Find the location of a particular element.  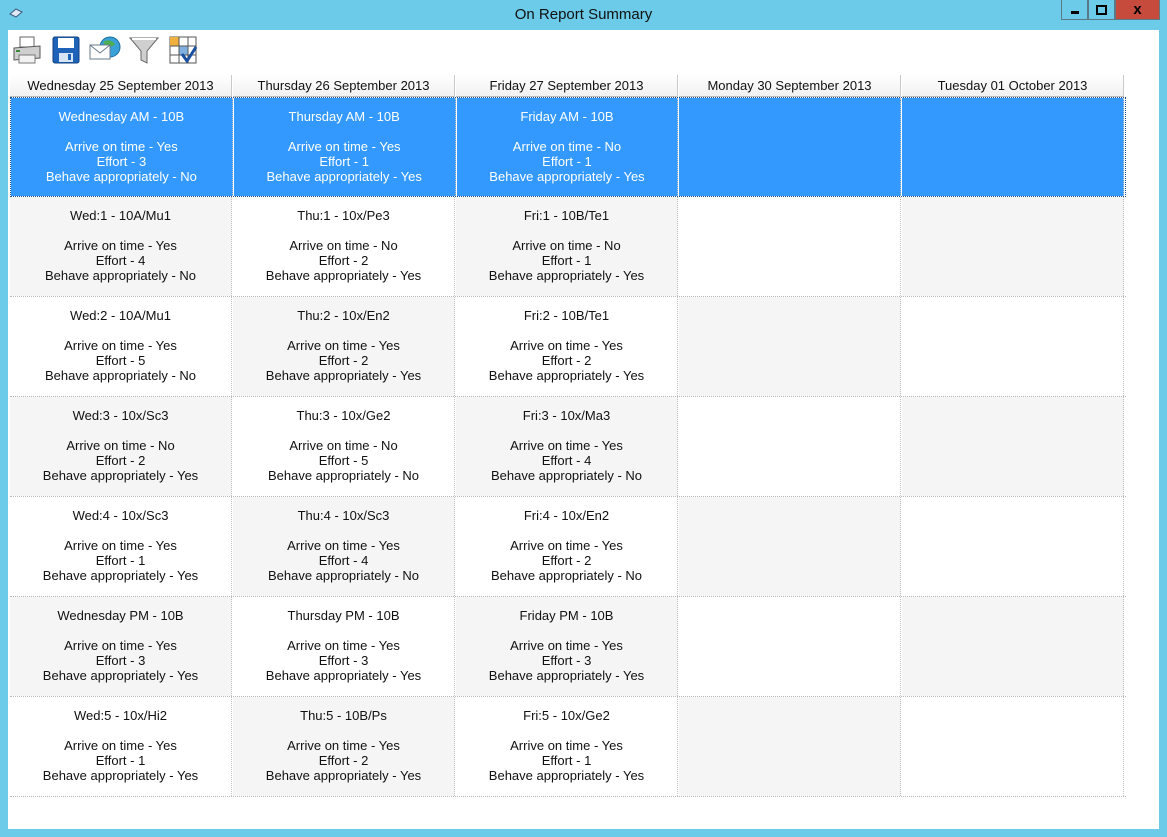

maximize-icon is located at coordinates (1101, 9).